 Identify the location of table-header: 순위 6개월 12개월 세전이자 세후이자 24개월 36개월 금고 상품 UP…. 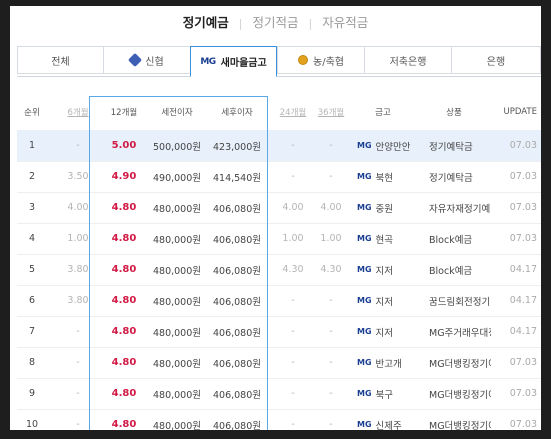
(279, 112).